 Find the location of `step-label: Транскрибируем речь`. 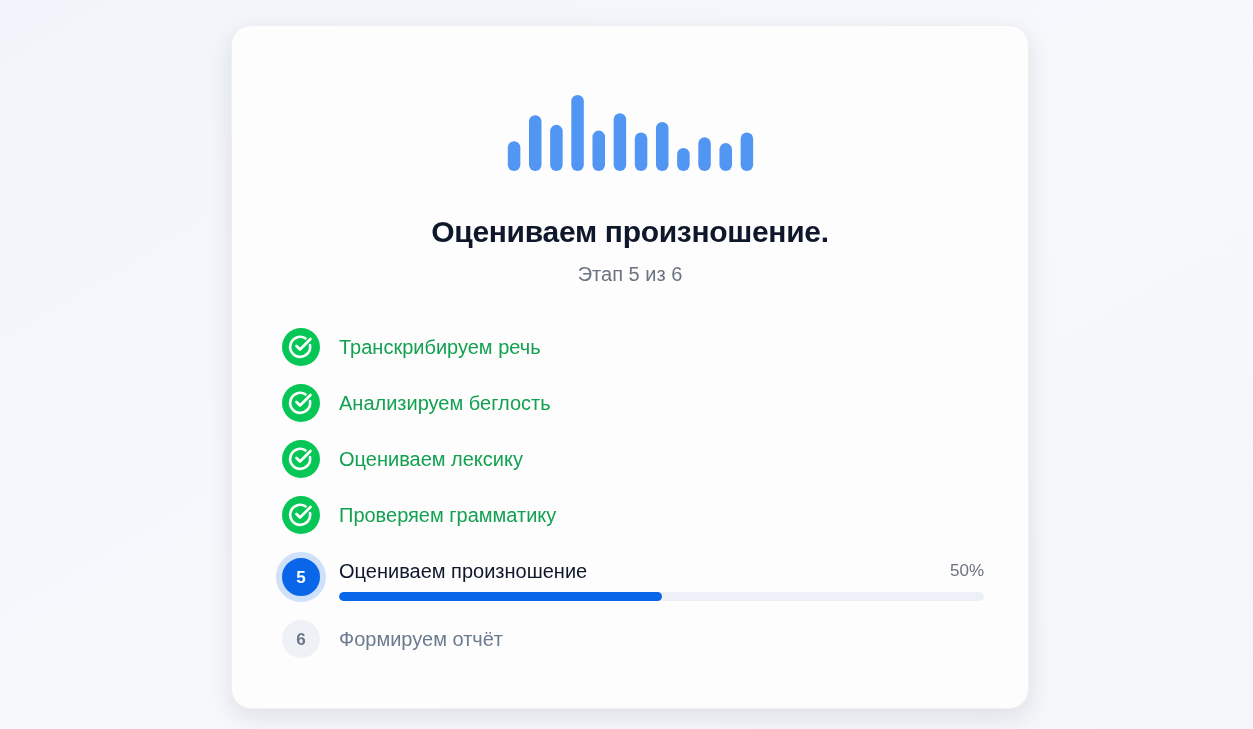

step-label: Транскрибируем речь is located at coordinates (440, 347).